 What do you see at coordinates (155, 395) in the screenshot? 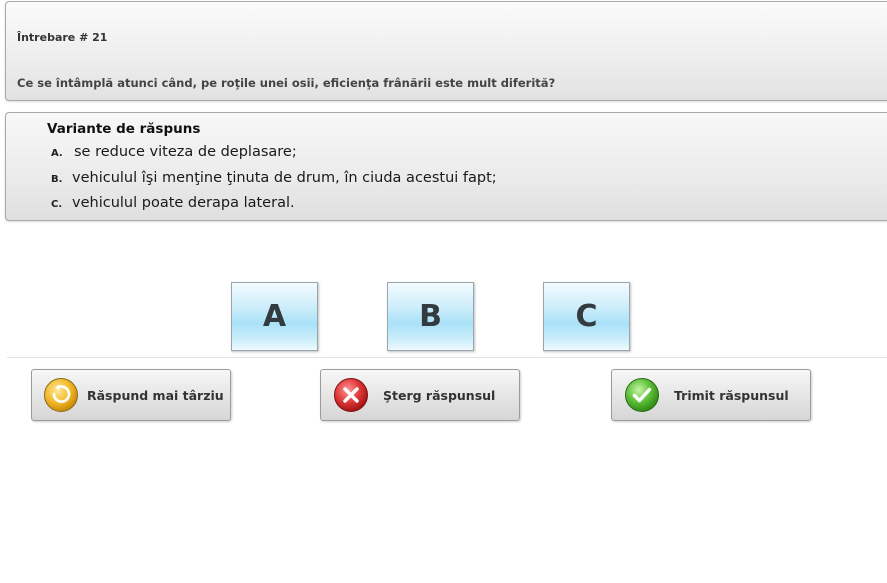
I see `answer-later-label: Răspund mai târziu` at bounding box center [155, 395].